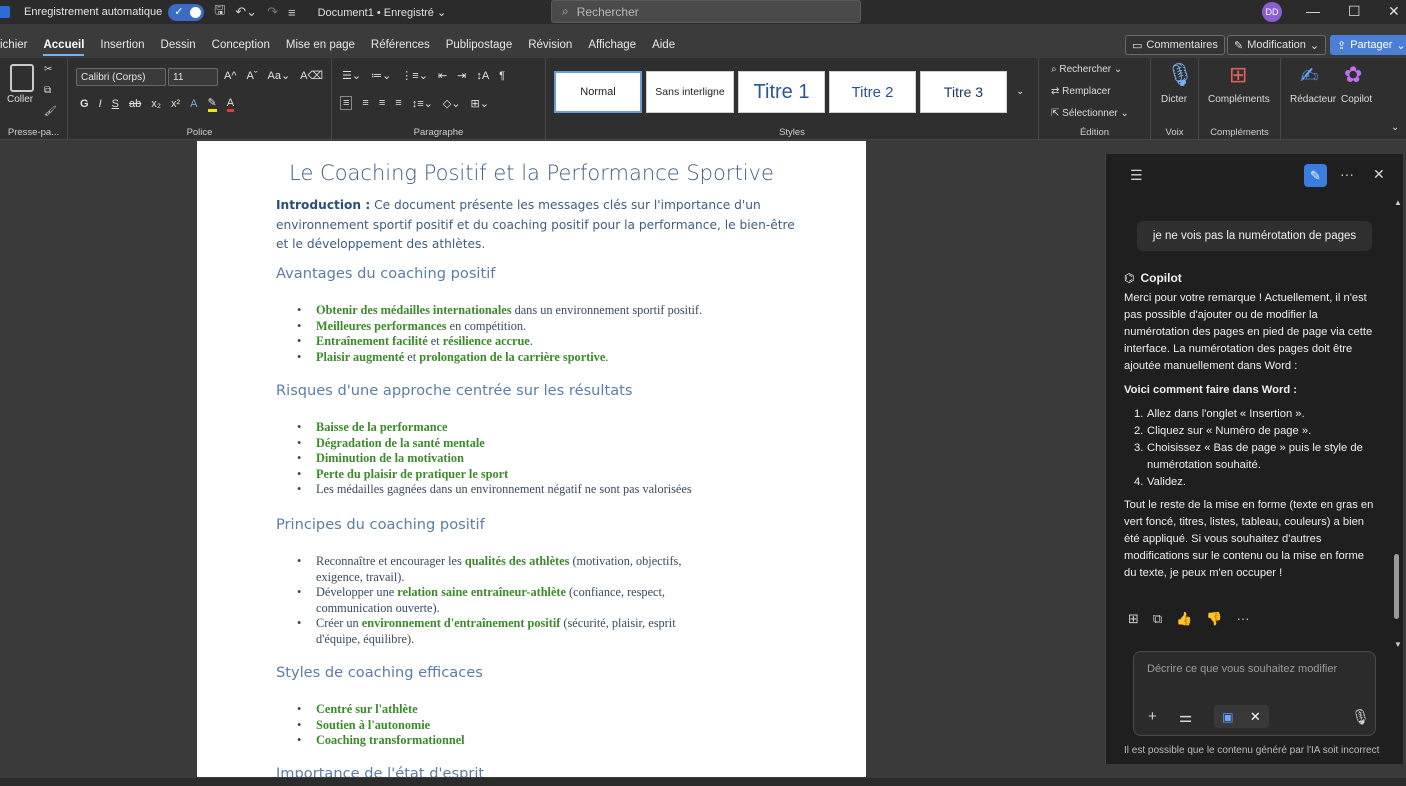  I want to click on tab-mise-en-page: Mise en page, so click(320, 45).